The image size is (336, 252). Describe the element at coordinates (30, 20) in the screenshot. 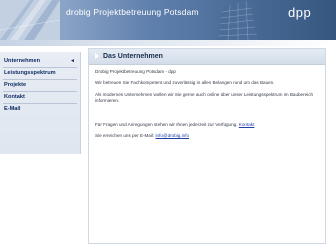

I see `header-decoration-graphic` at that location.